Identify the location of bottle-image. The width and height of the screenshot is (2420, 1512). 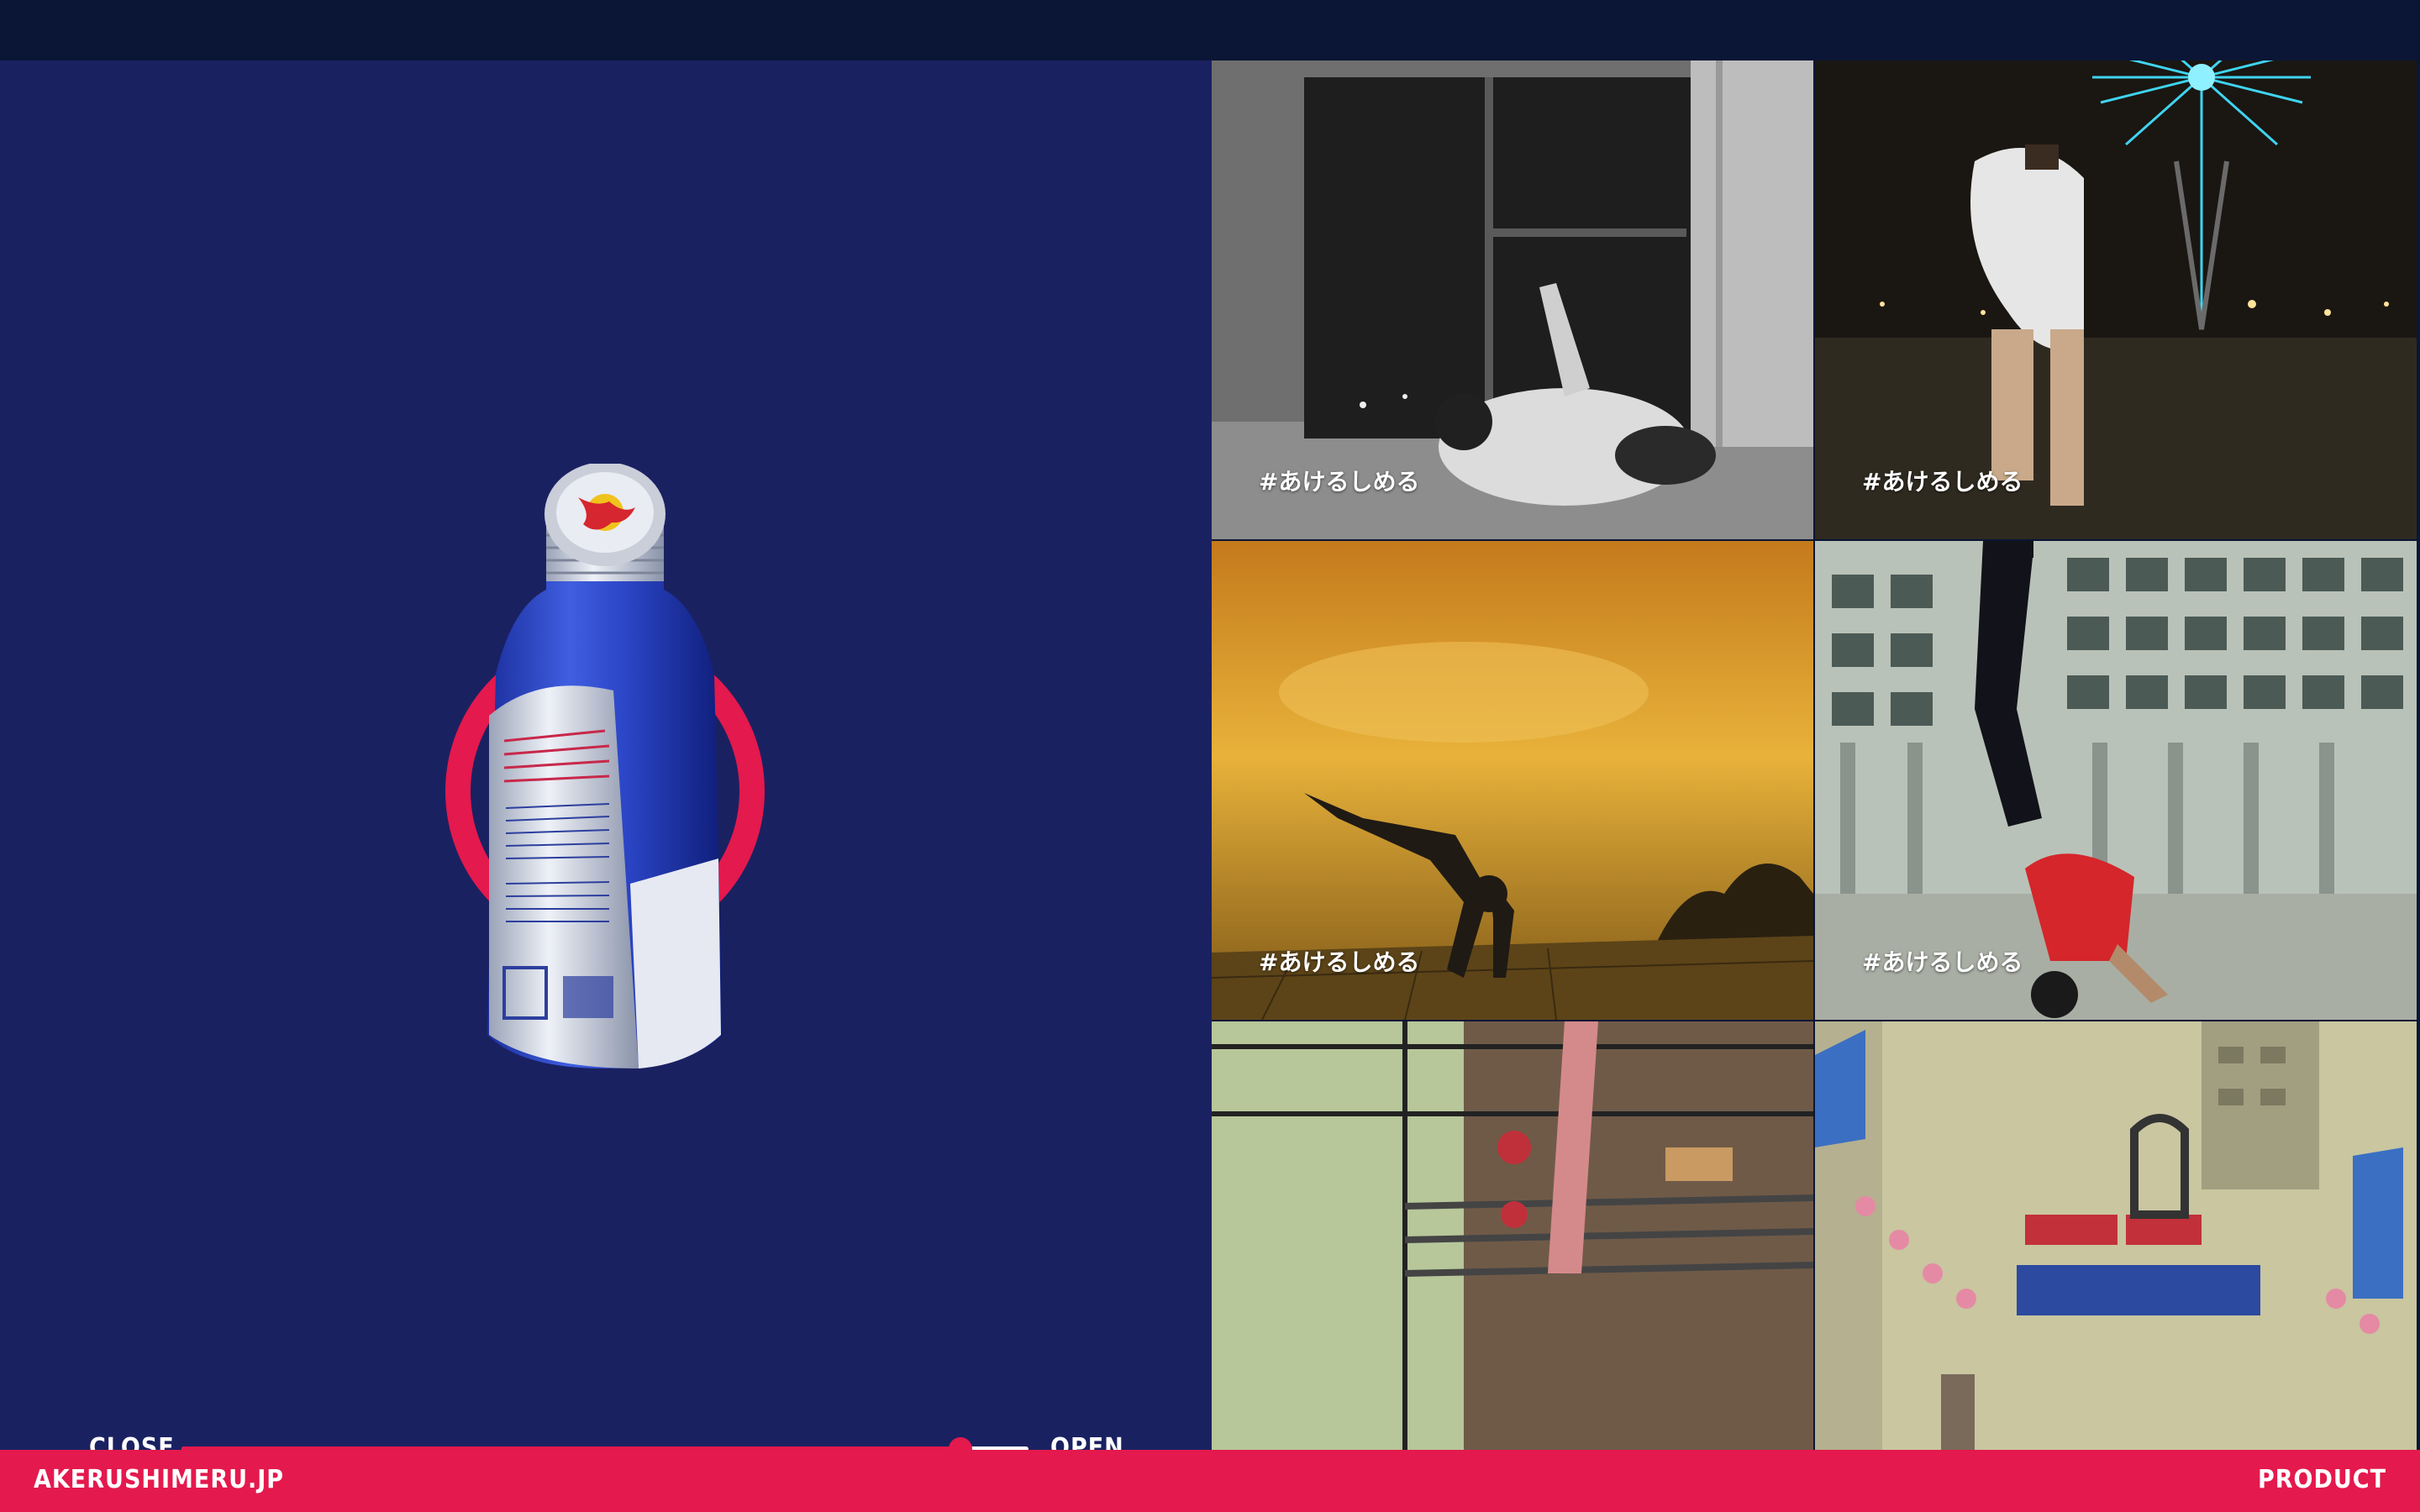
(605, 766).